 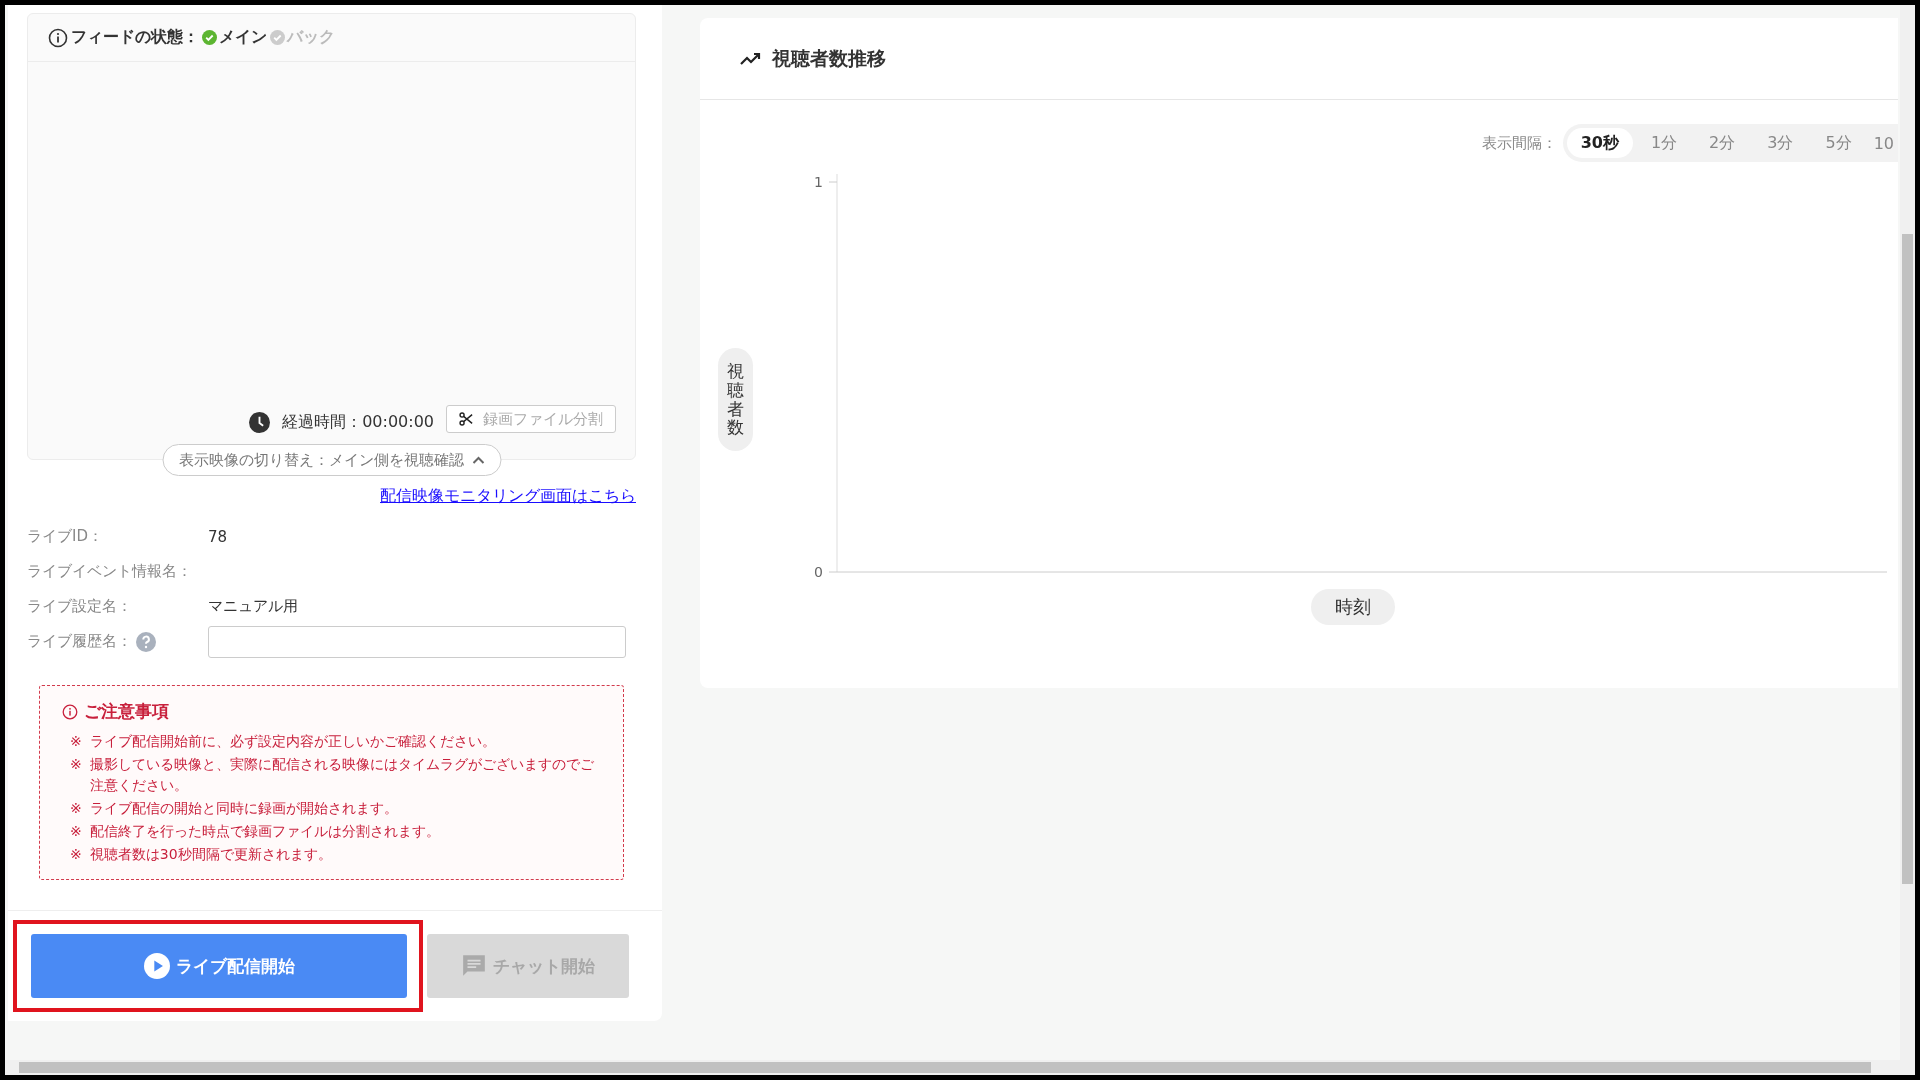 What do you see at coordinates (829, 58) in the screenshot?
I see `chart-title: 視聴者数推移` at bounding box center [829, 58].